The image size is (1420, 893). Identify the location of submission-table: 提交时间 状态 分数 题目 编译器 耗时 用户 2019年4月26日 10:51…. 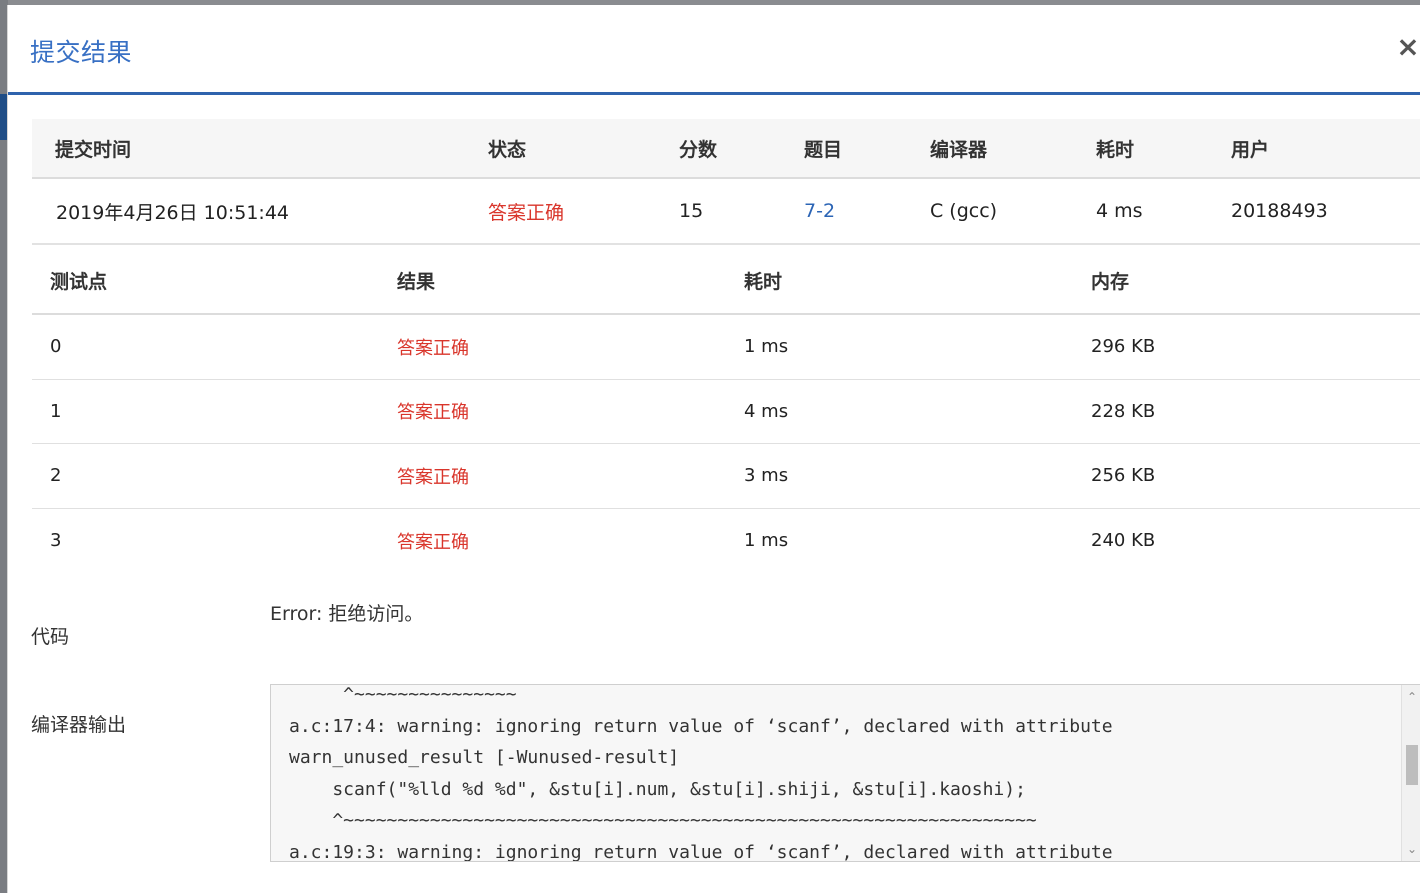
(726, 182).